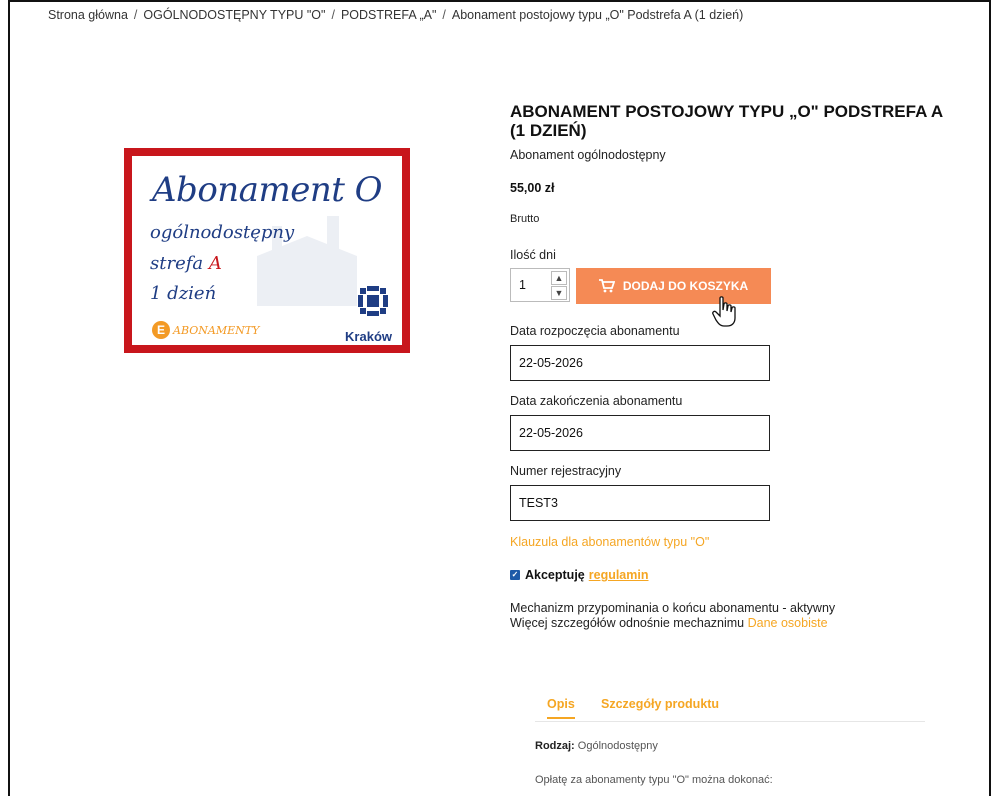  Describe the element at coordinates (515, 575) in the screenshot. I see `terms-checkbox: ✓` at that location.